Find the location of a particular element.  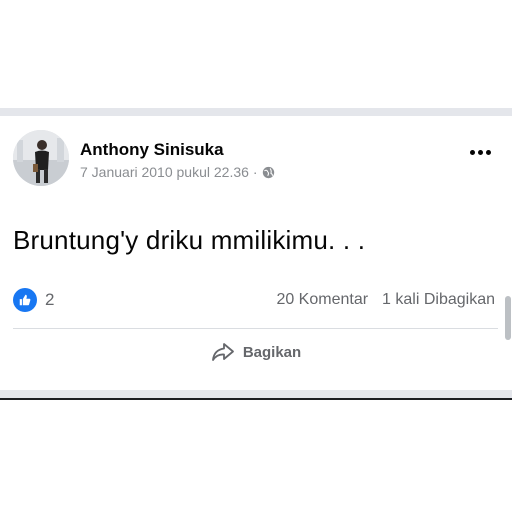

scrollbar is located at coordinates (508, 318).